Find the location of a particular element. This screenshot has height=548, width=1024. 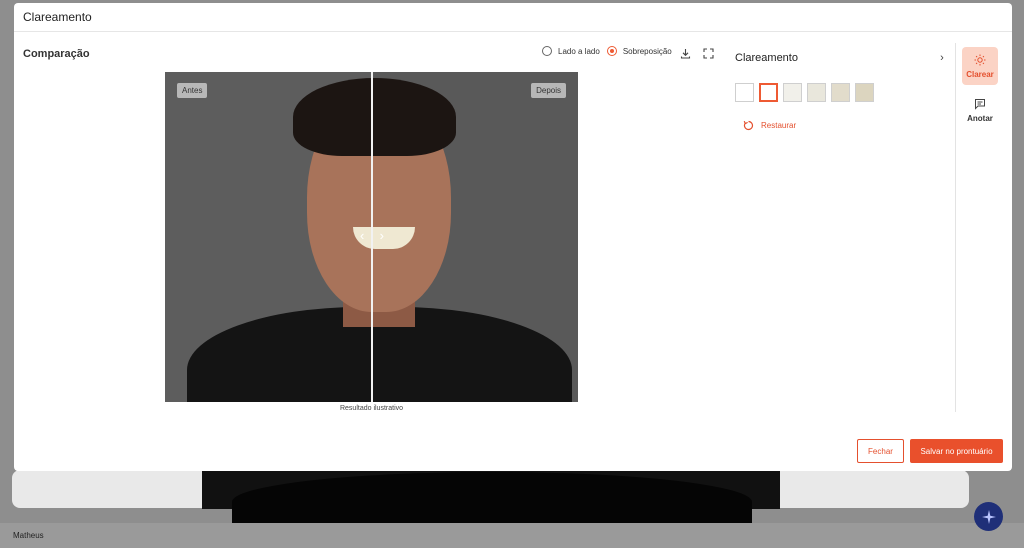

comparison-title: Comparação is located at coordinates (56, 54).